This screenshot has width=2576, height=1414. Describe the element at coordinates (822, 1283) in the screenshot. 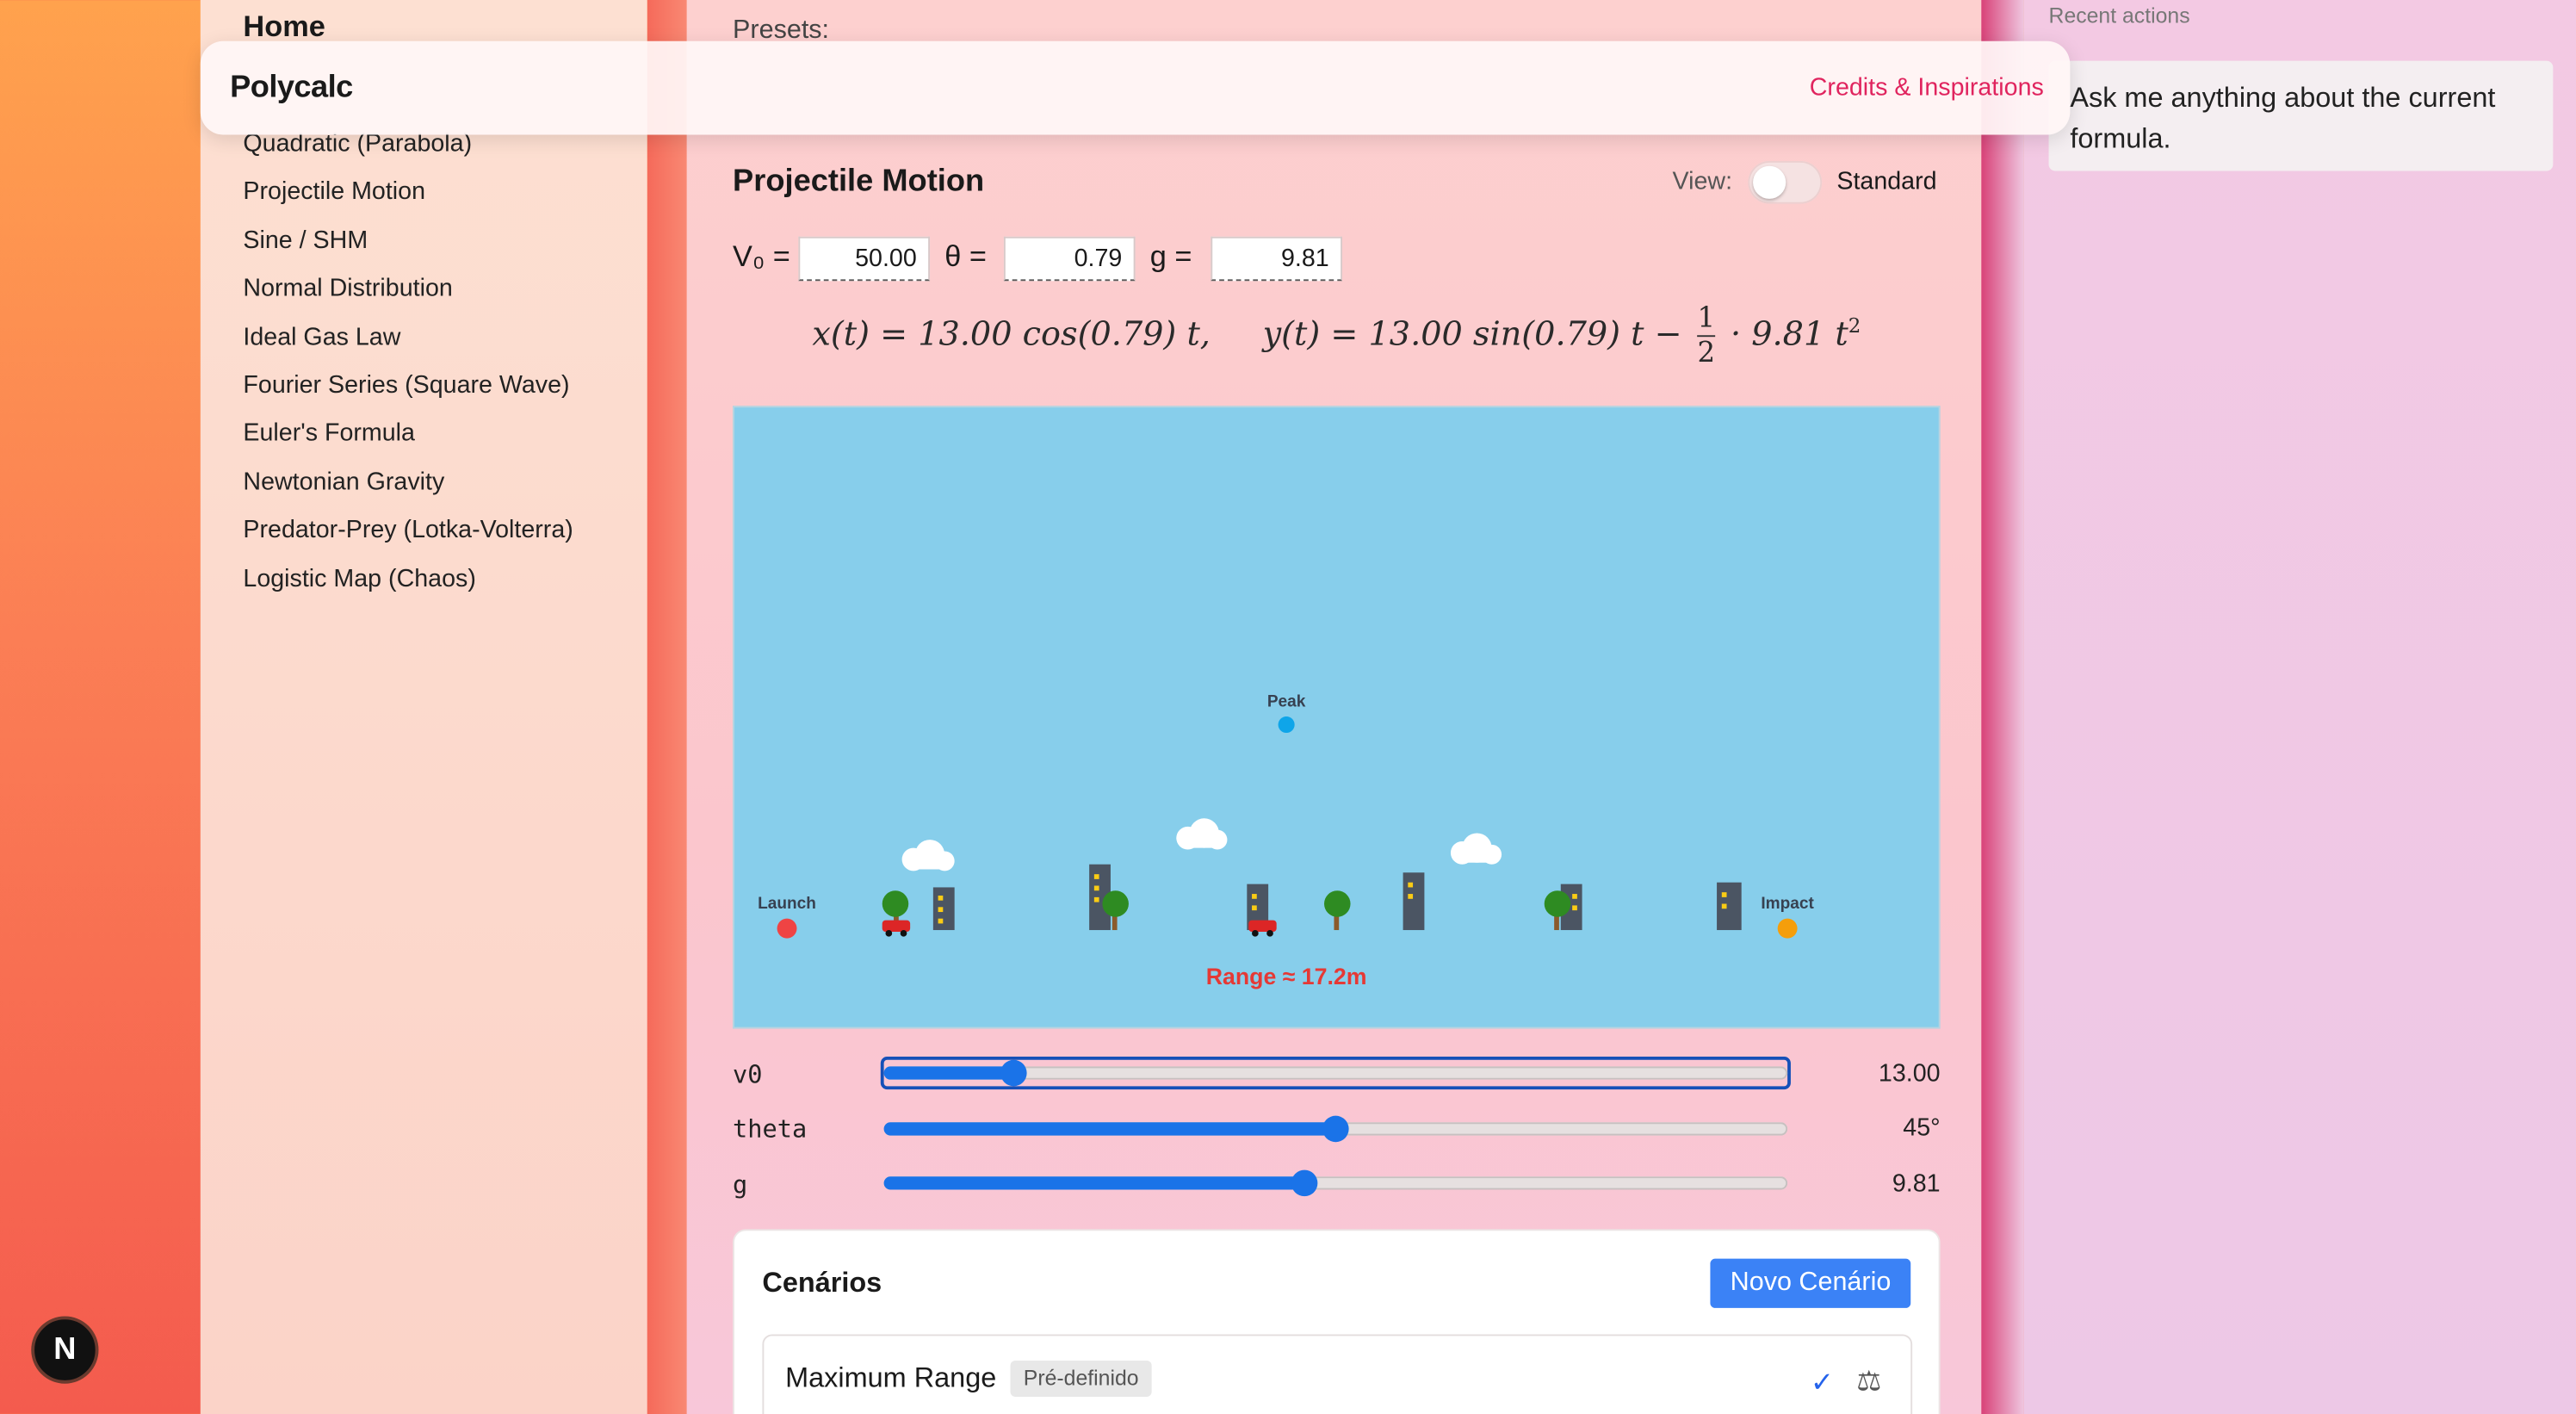

I see `scenarios-title: Cenários` at that location.